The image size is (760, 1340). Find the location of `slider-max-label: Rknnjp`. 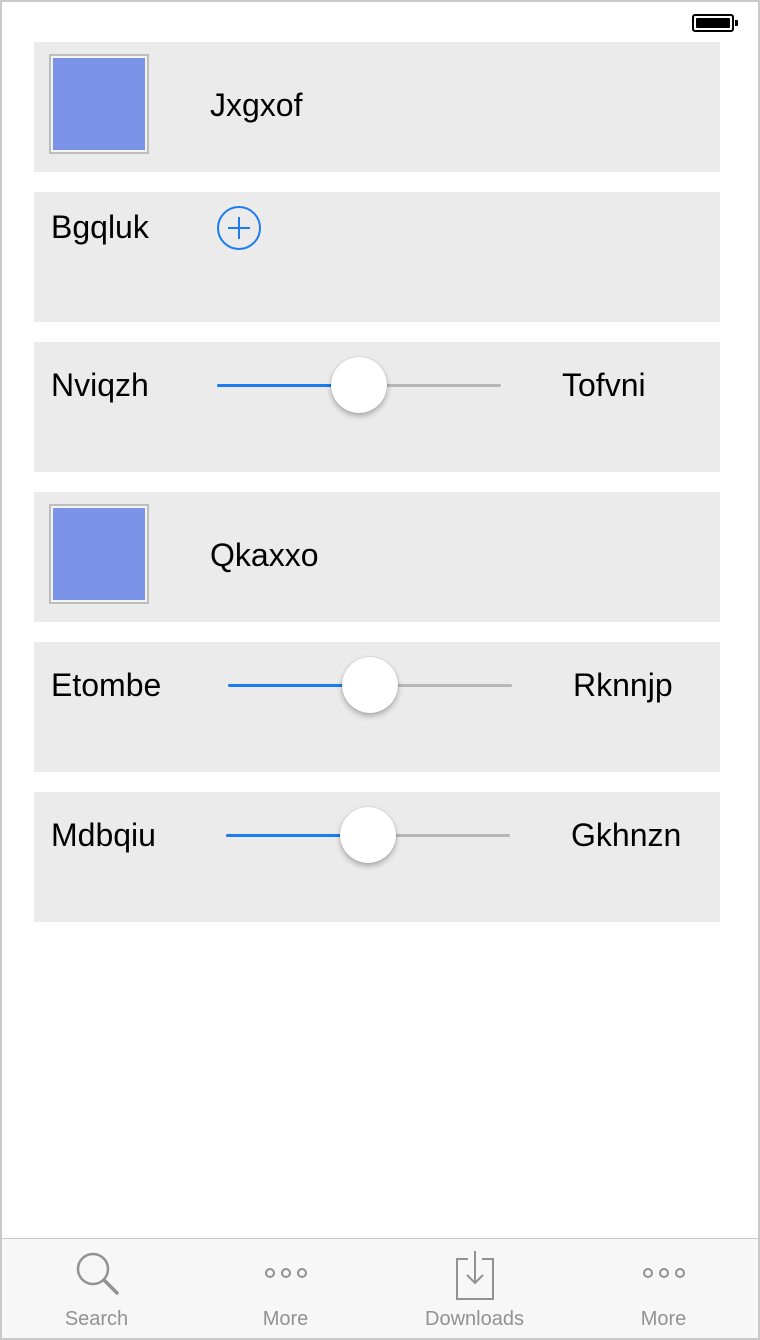

slider-max-label: Rknnjp is located at coordinates (623, 685).